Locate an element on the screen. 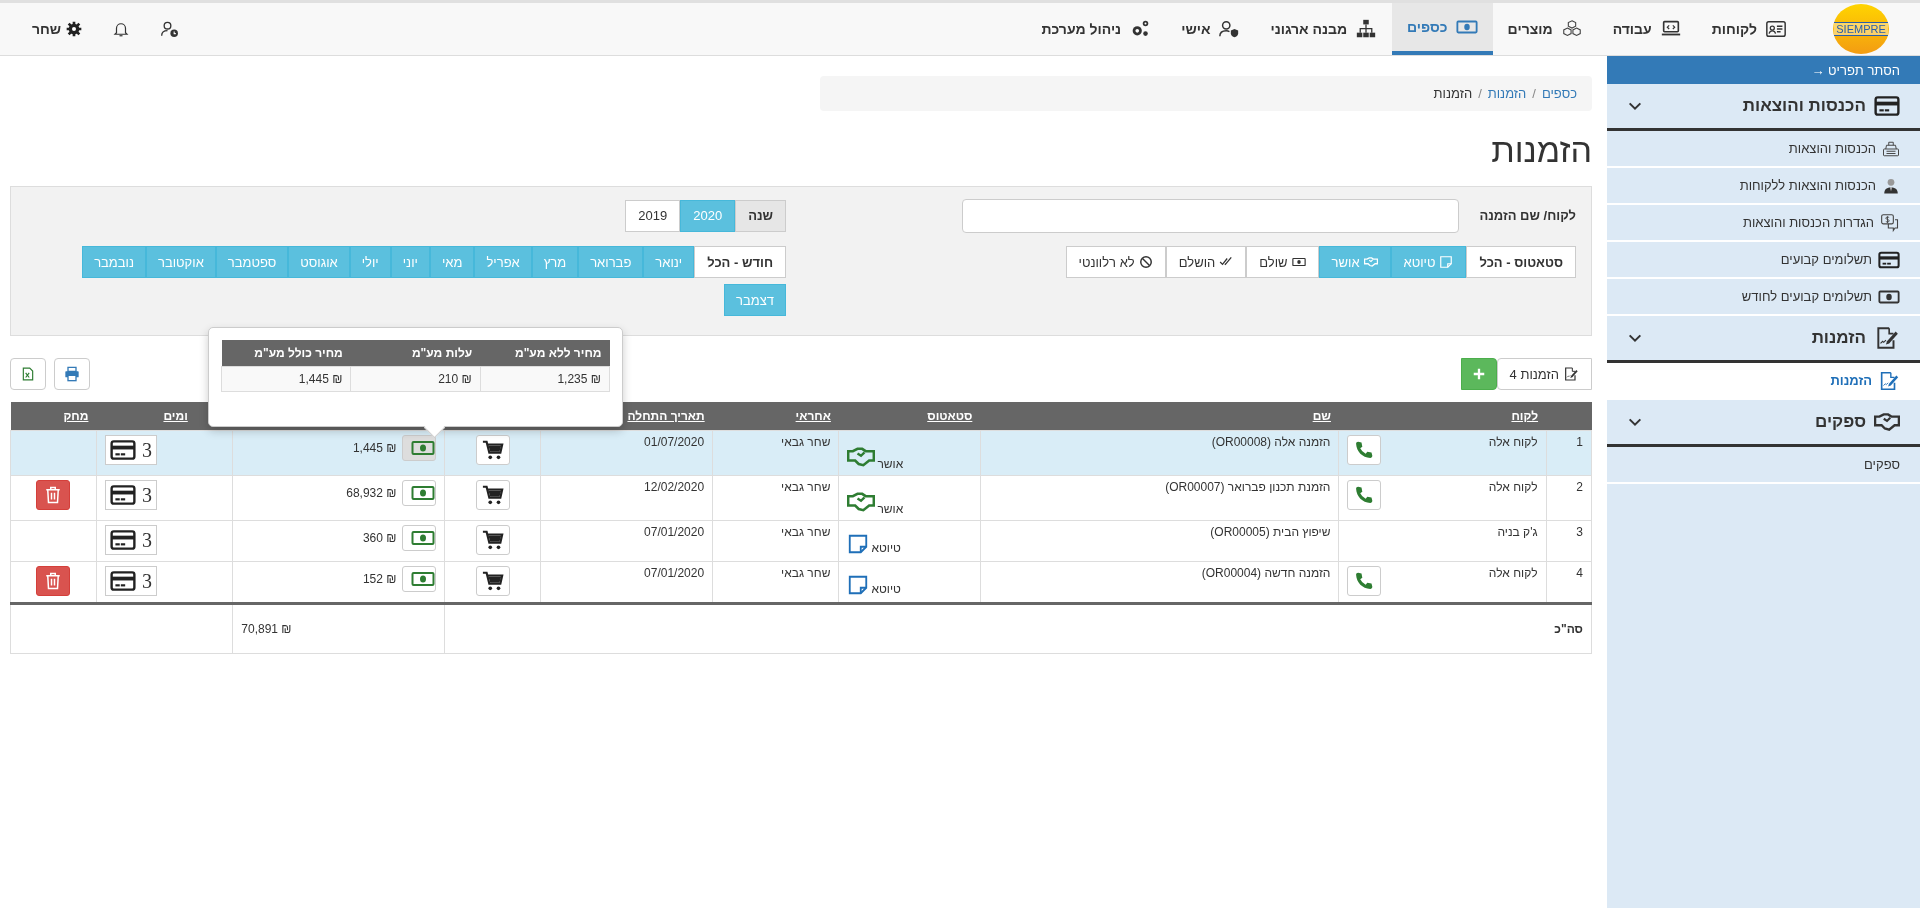  user-clock-button is located at coordinates (170, 29).